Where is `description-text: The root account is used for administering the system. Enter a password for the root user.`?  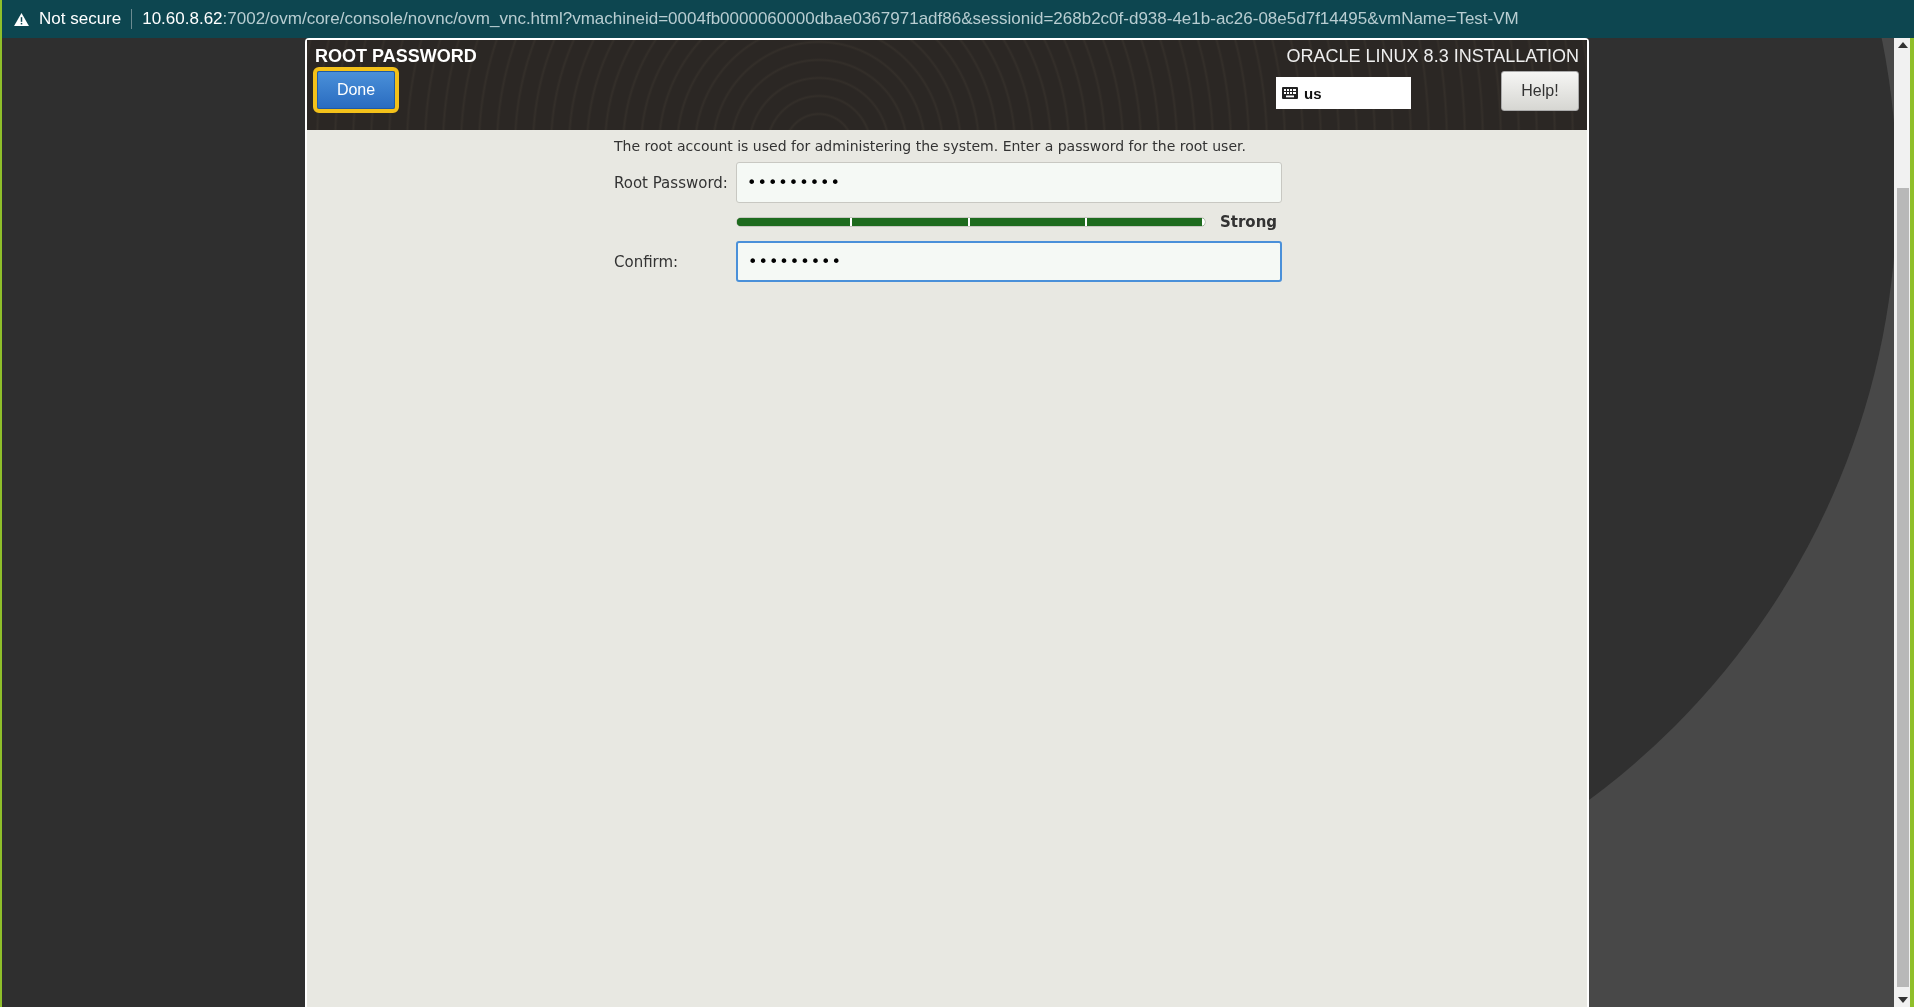
description-text: The root account is used for administering the system. Enter a password for the root user. is located at coordinates (930, 146).